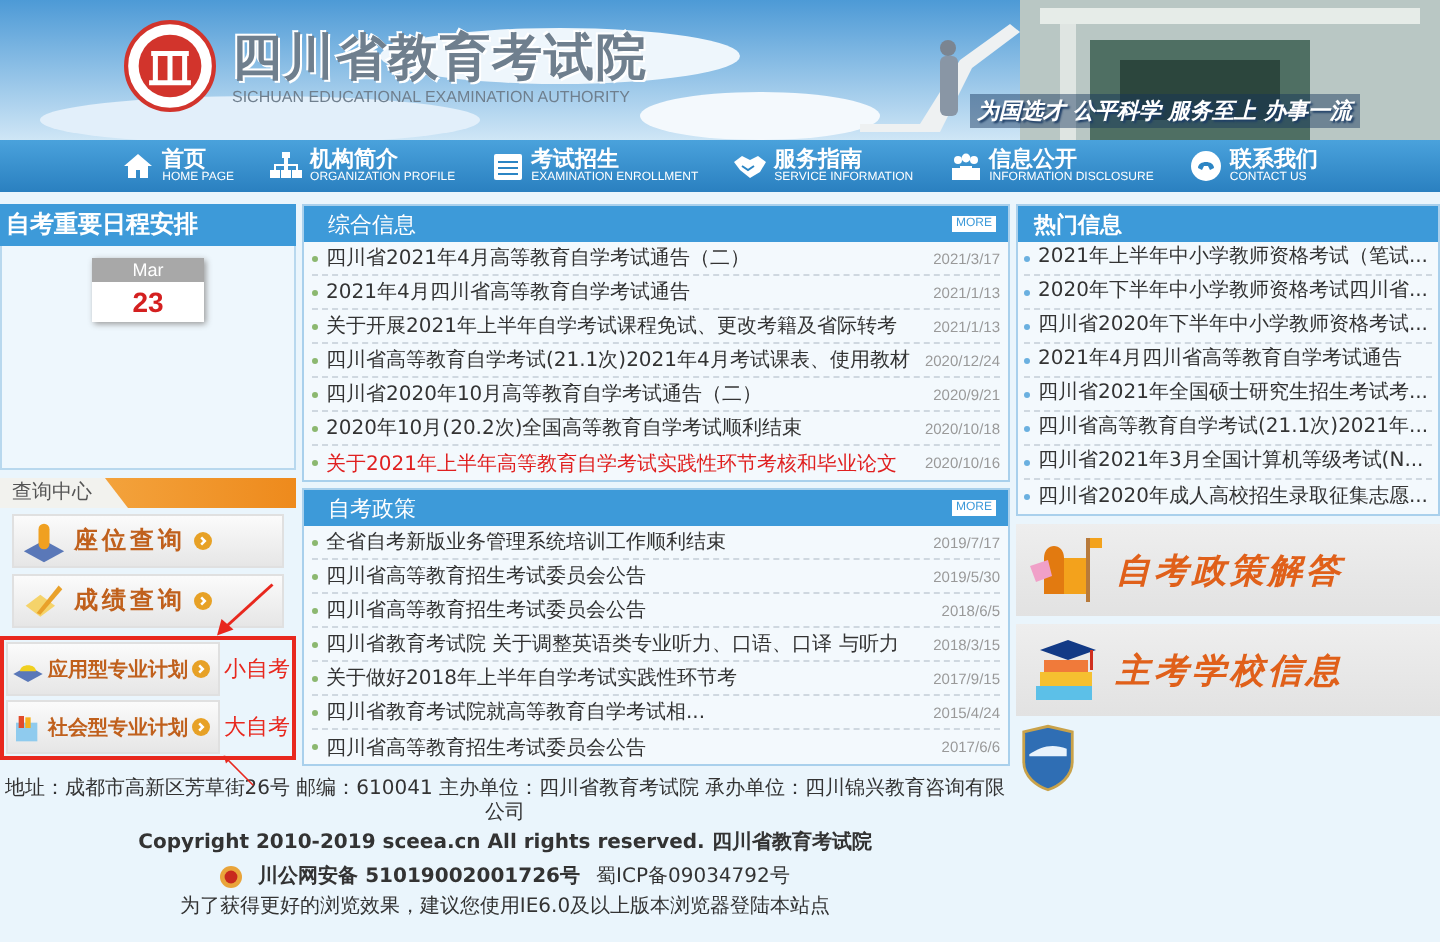 The height and width of the screenshot is (942, 1440). I want to click on org-chart-icon, so click(286, 166).